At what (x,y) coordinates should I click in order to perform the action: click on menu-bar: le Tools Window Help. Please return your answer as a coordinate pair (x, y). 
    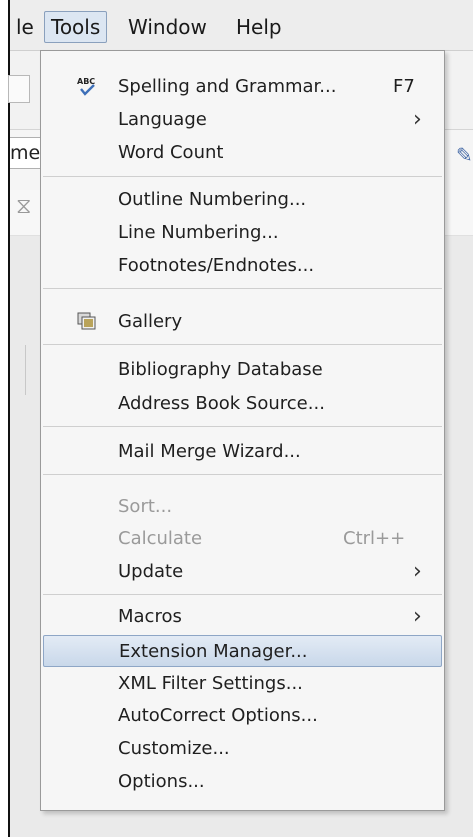
    Looking at the image, I should click on (241, 25).